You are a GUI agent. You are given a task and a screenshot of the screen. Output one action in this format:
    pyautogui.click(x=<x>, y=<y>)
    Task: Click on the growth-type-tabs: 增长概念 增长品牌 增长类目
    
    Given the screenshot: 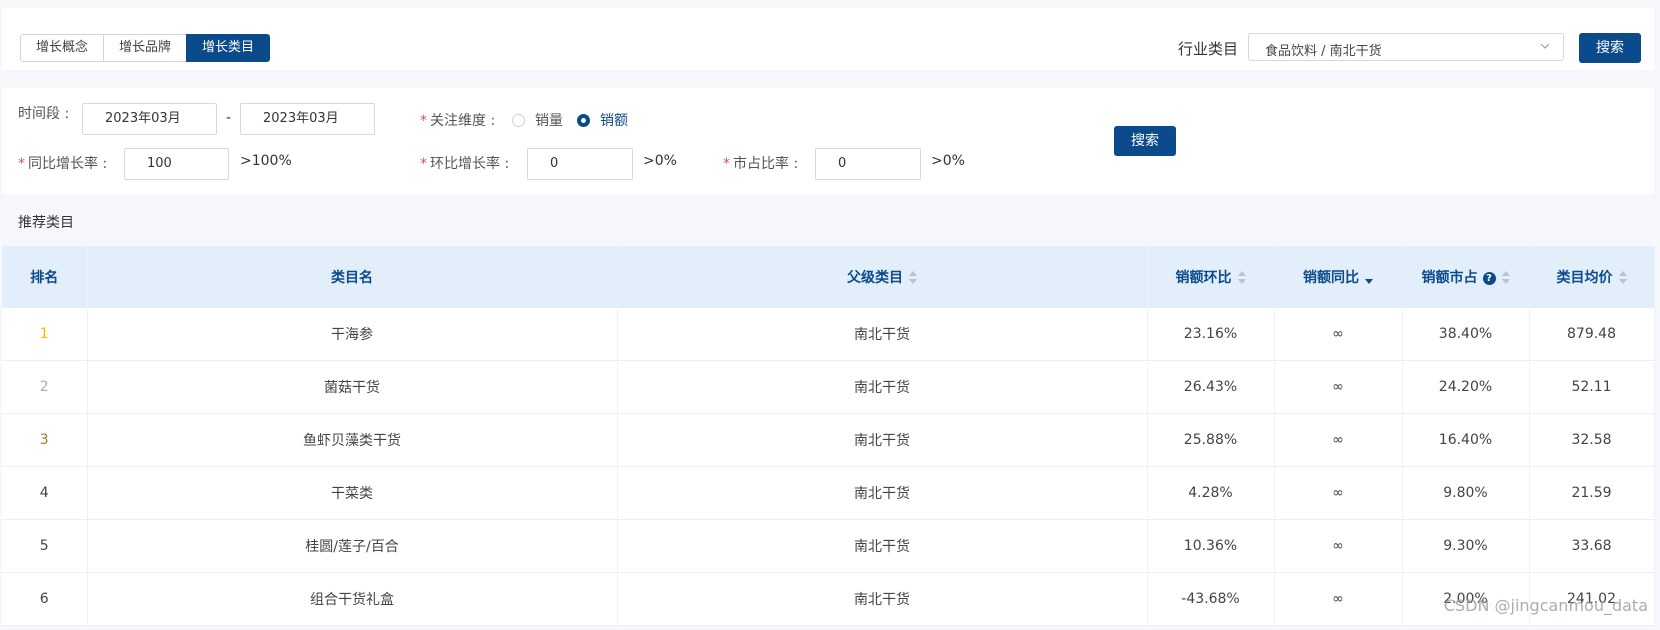 What is the action you would take?
    pyautogui.click(x=145, y=48)
    